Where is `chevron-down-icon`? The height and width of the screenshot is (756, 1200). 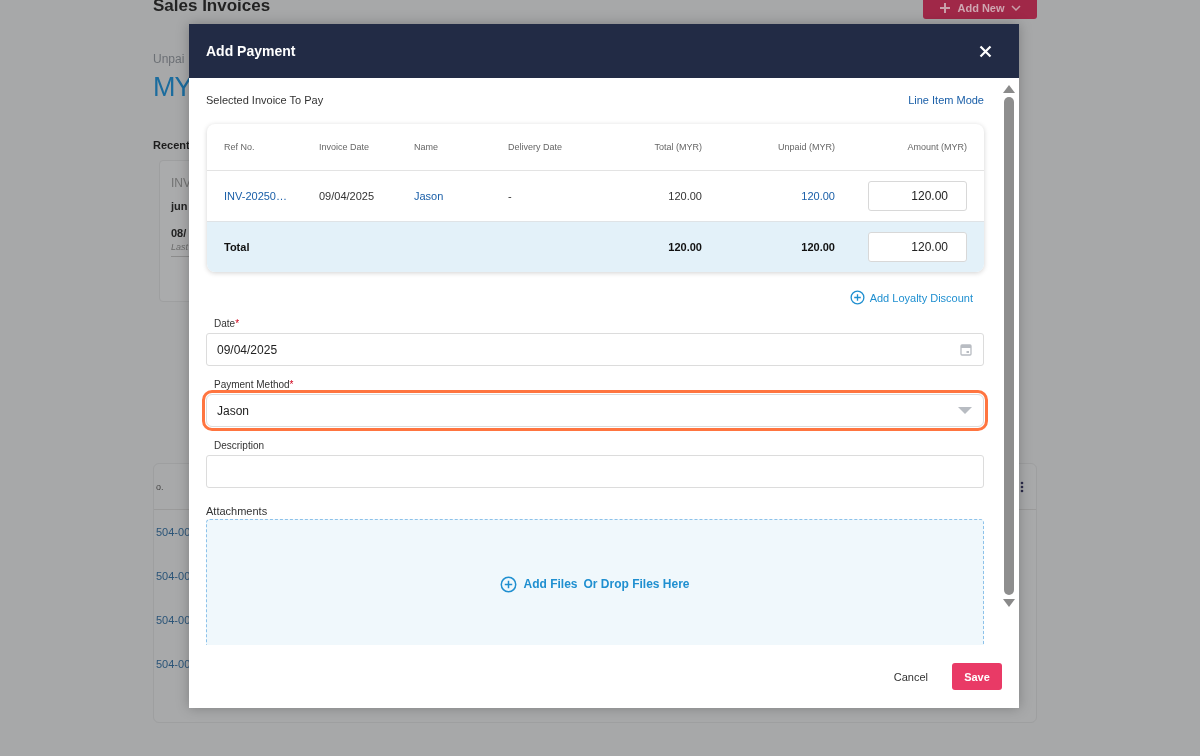 chevron-down-icon is located at coordinates (1015, 7).